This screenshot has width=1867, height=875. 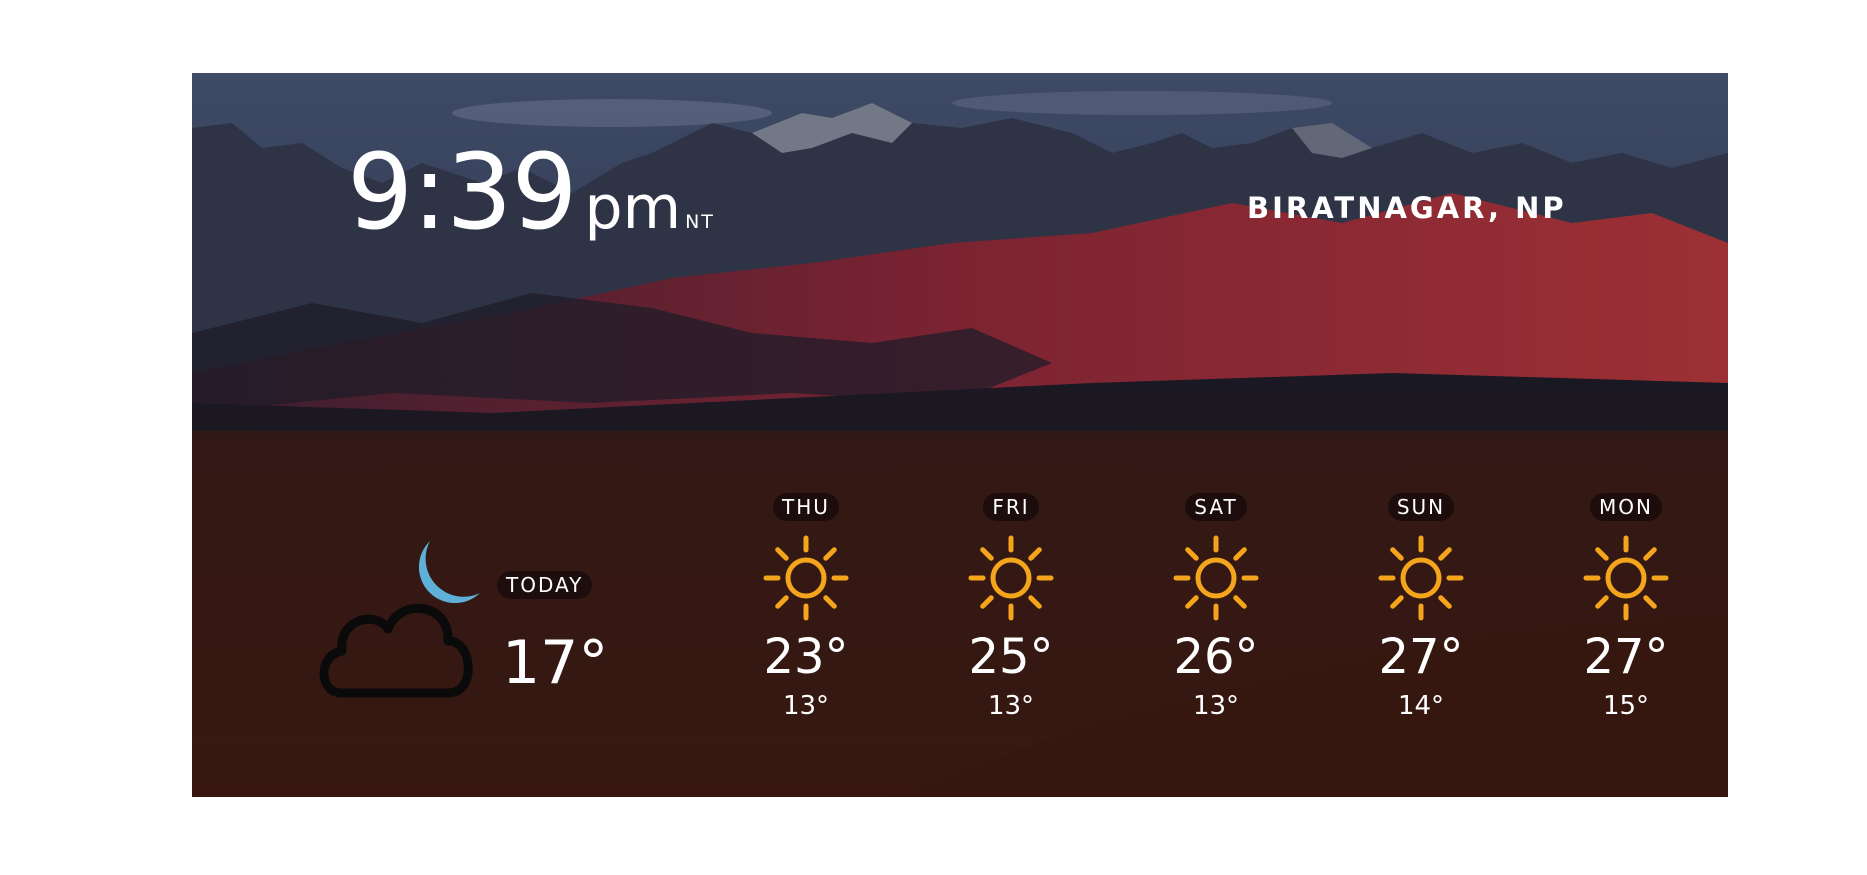 I want to click on location-label: BIRATNAGAR, NP, so click(x=1407, y=208).